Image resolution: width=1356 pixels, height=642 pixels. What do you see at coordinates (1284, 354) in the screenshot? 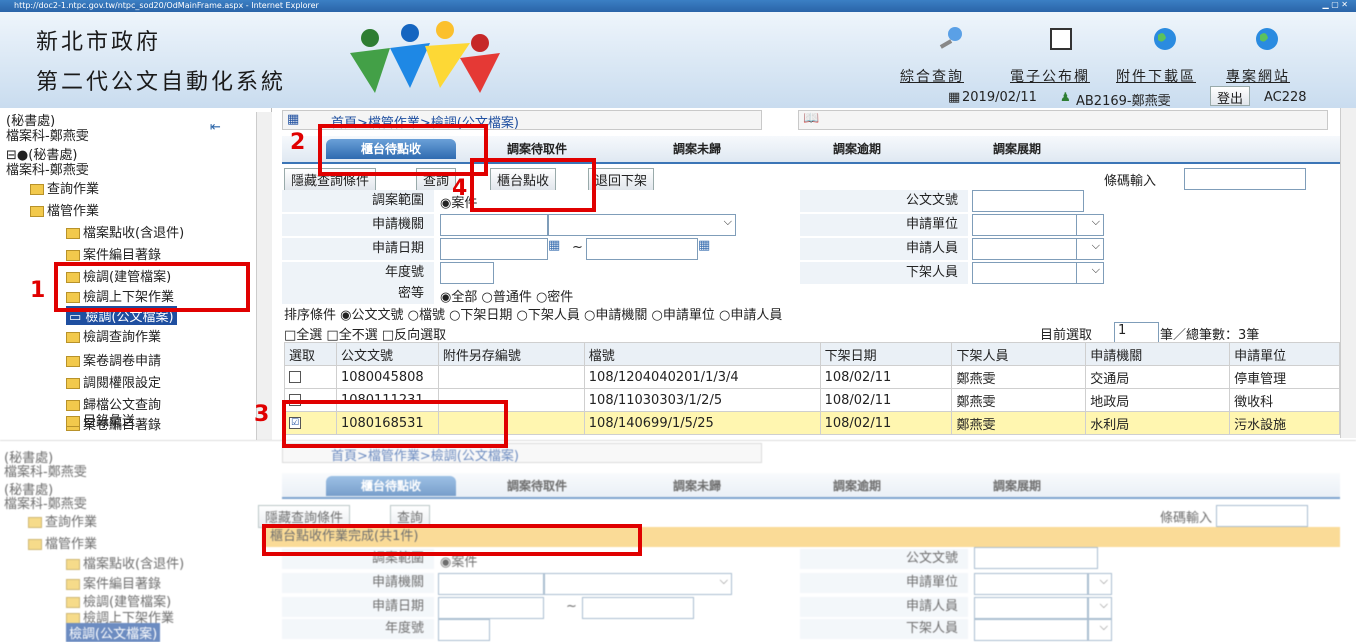
I see `col-req-unit: 申請單位` at bounding box center [1284, 354].